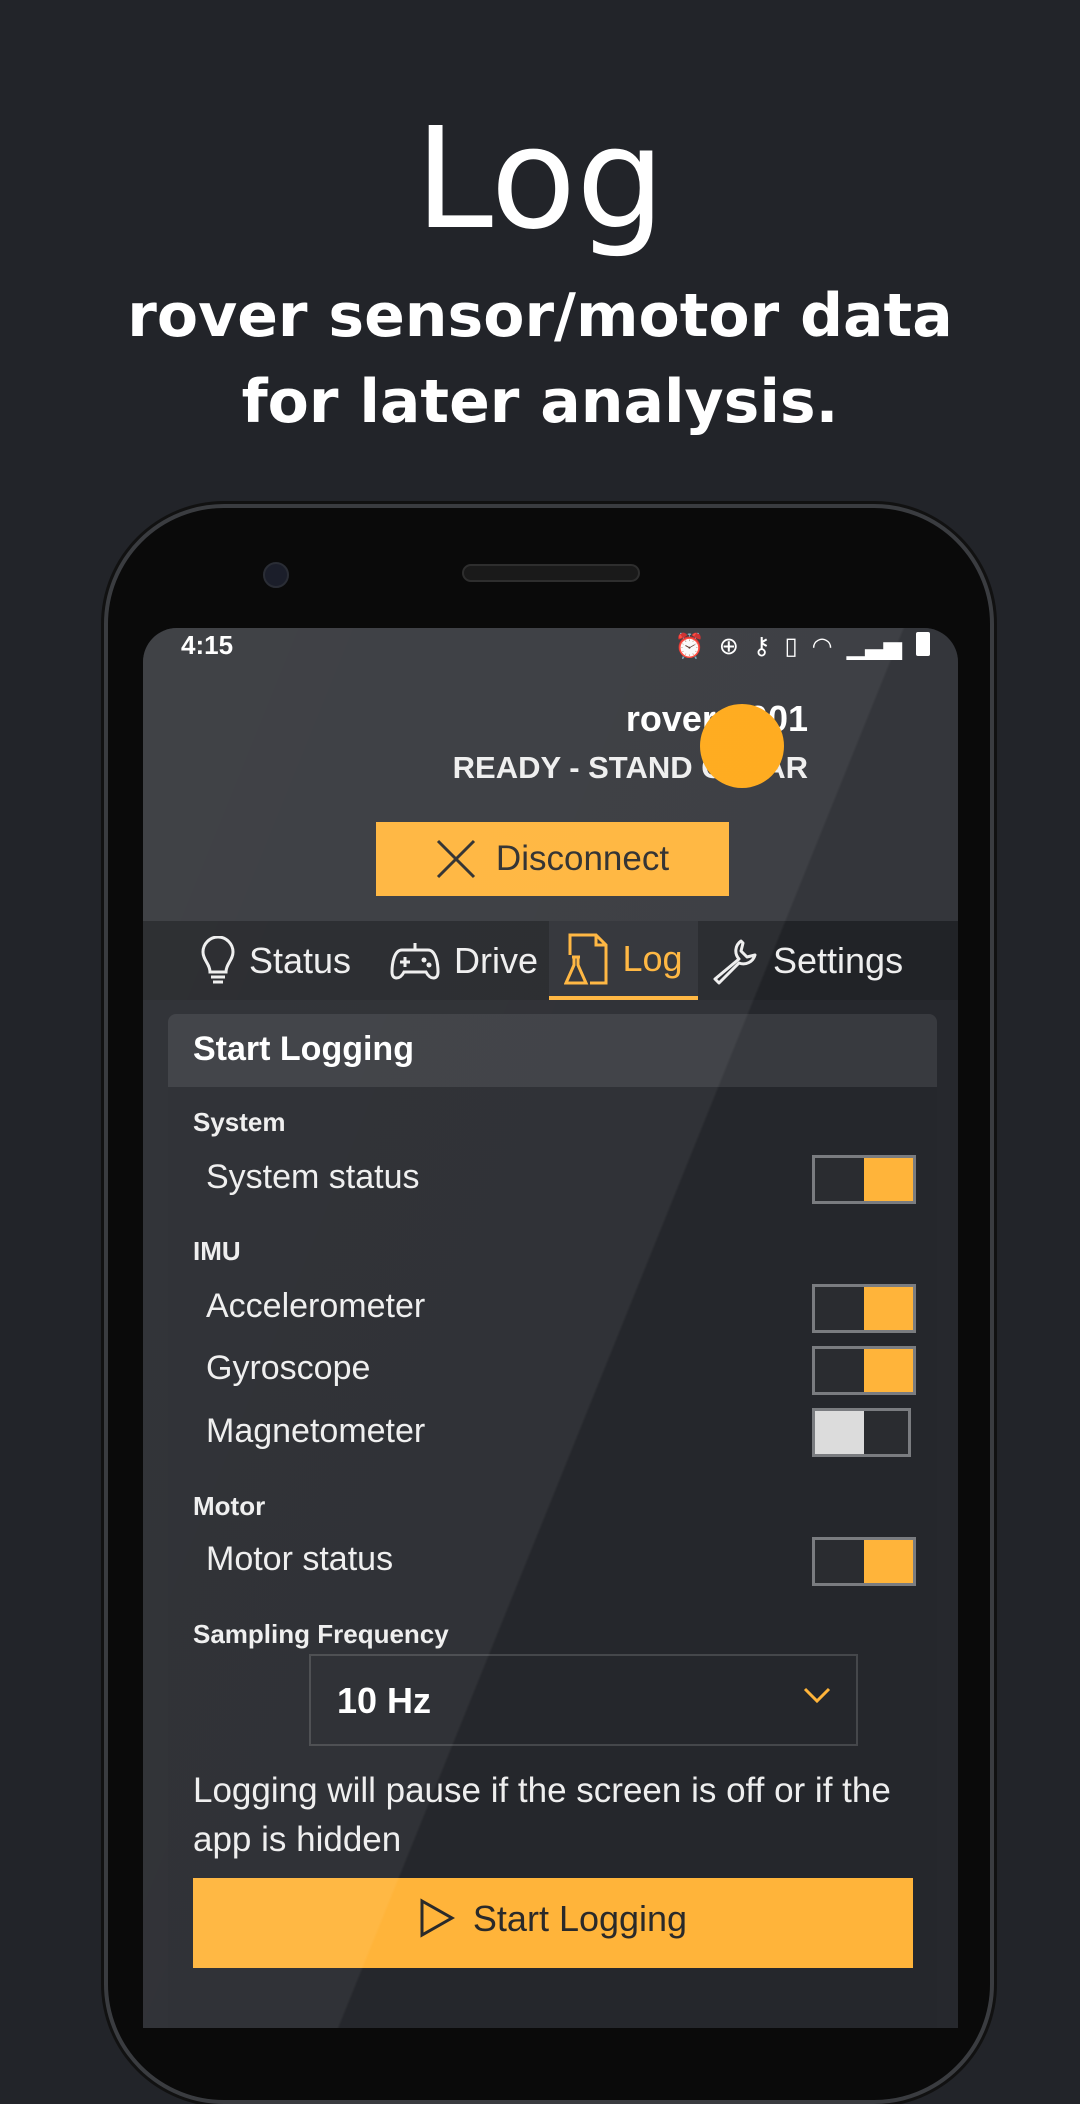 This screenshot has height=2104, width=1080. I want to click on start-logging-button: Start Logging, so click(553, 1923).